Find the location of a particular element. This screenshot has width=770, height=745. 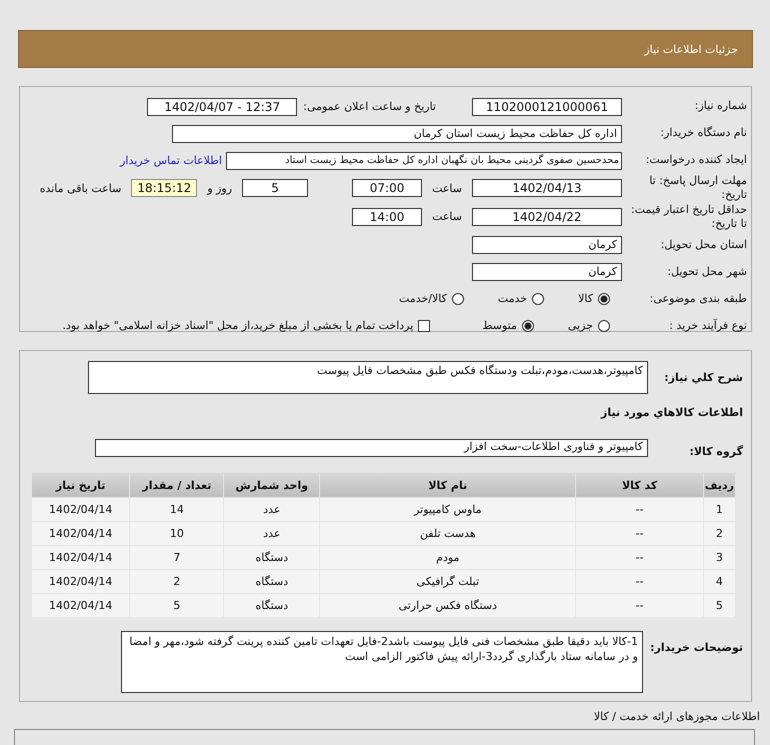

column-header: واحد شمارش is located at coordinates (272, 485).